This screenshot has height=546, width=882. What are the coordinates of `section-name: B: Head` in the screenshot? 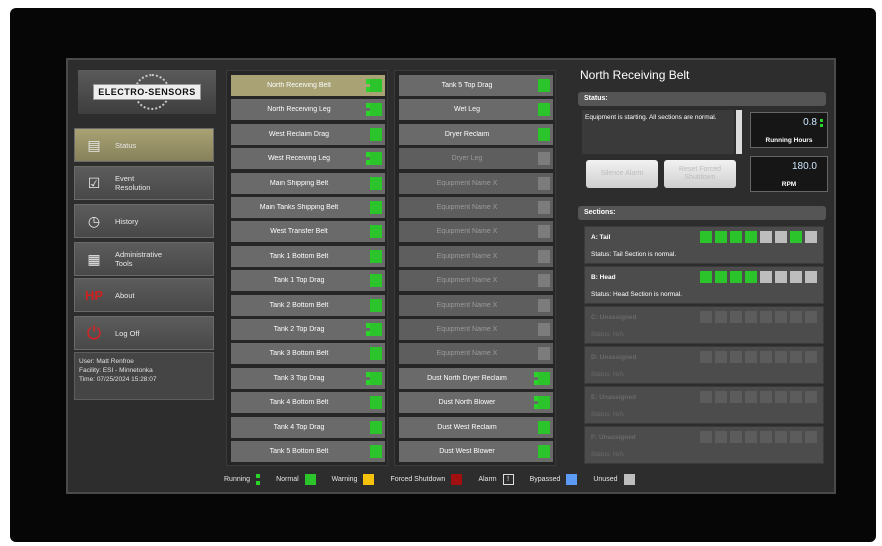 It's located at (603, 277).